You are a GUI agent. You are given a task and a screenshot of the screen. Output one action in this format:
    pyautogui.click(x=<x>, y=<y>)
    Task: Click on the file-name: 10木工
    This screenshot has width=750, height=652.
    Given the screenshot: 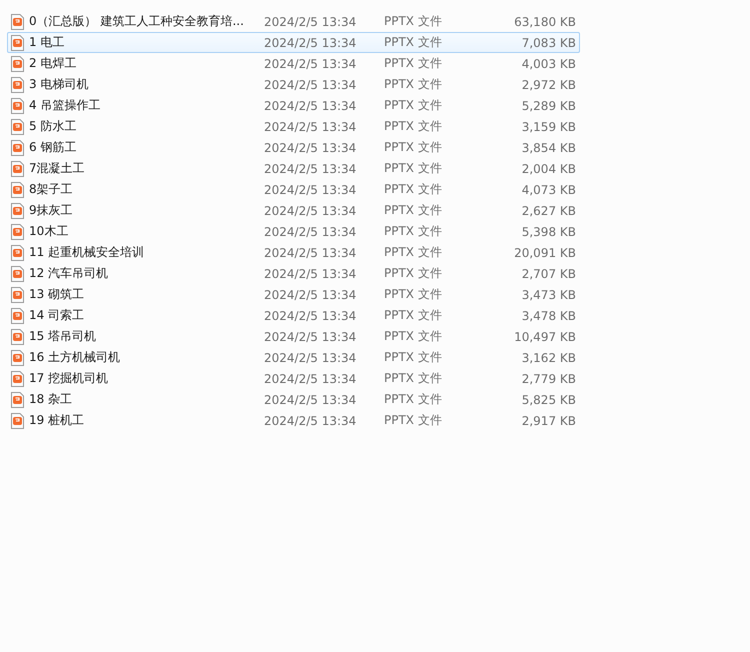 What is the action you would take?
    pyautogui.click(x=48, y=231)
    